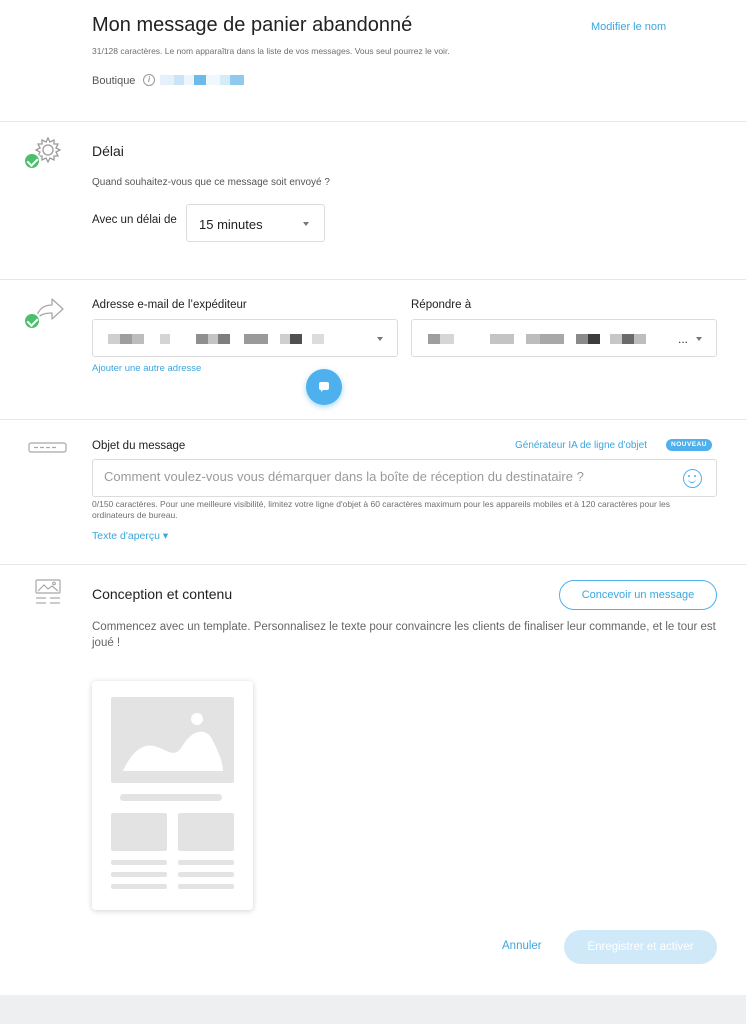 This screenshot has width=746, height=1024. What do you see at coordinates (149, 80) in the screenshot?
I see `info-icon: i` at bounding box center [149, 80].